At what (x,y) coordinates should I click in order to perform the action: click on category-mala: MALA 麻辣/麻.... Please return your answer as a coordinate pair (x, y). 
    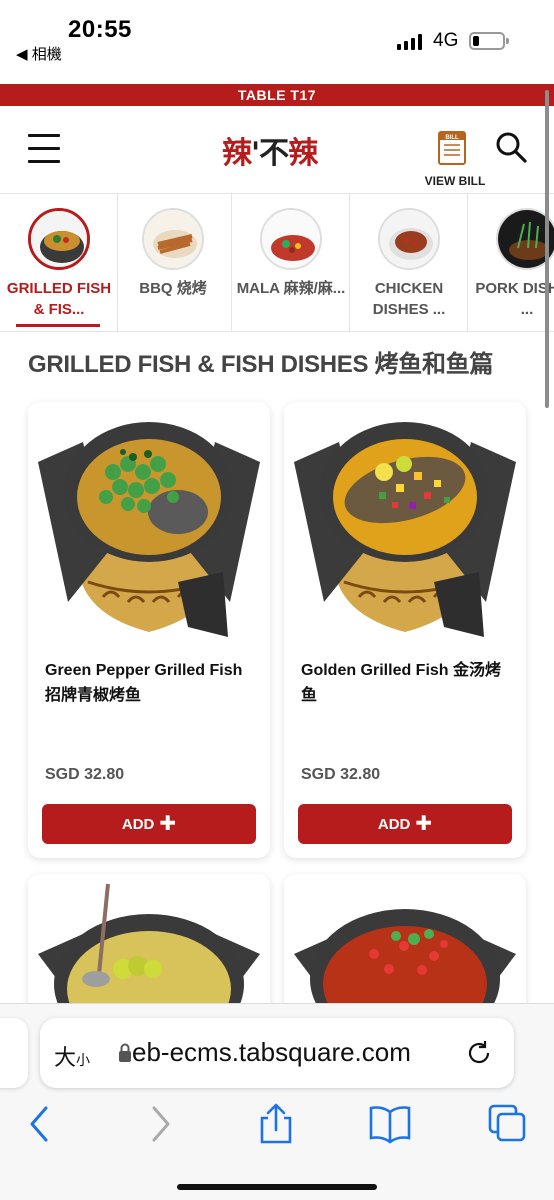
    Looking at the image, I should click on (291, 262).